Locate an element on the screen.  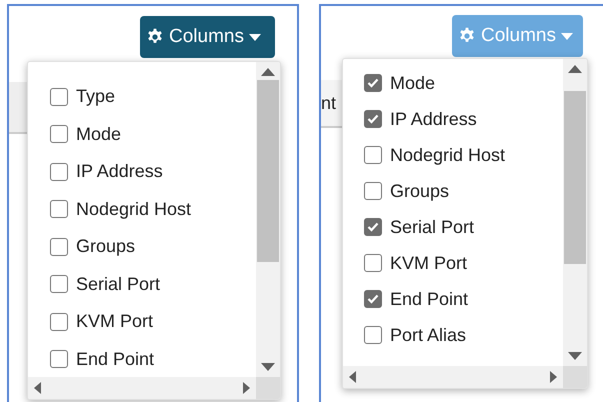
column-option: Port Alias is located at coordinates (463, 335).